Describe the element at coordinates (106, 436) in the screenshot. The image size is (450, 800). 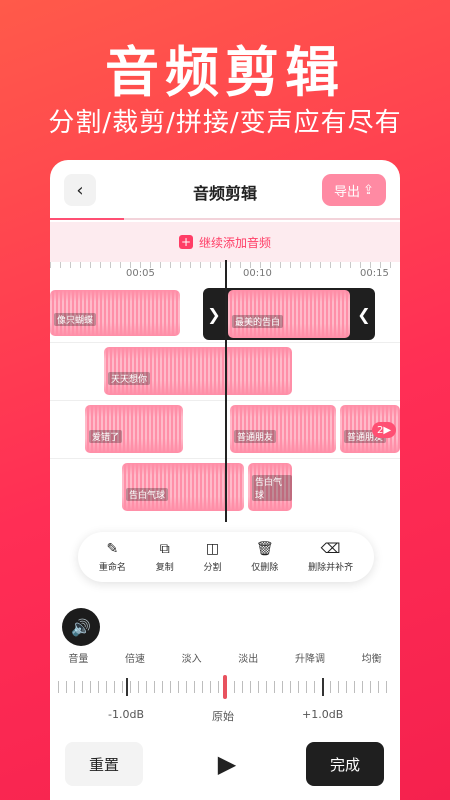
I see `clip-label: 爱错了` at that location.